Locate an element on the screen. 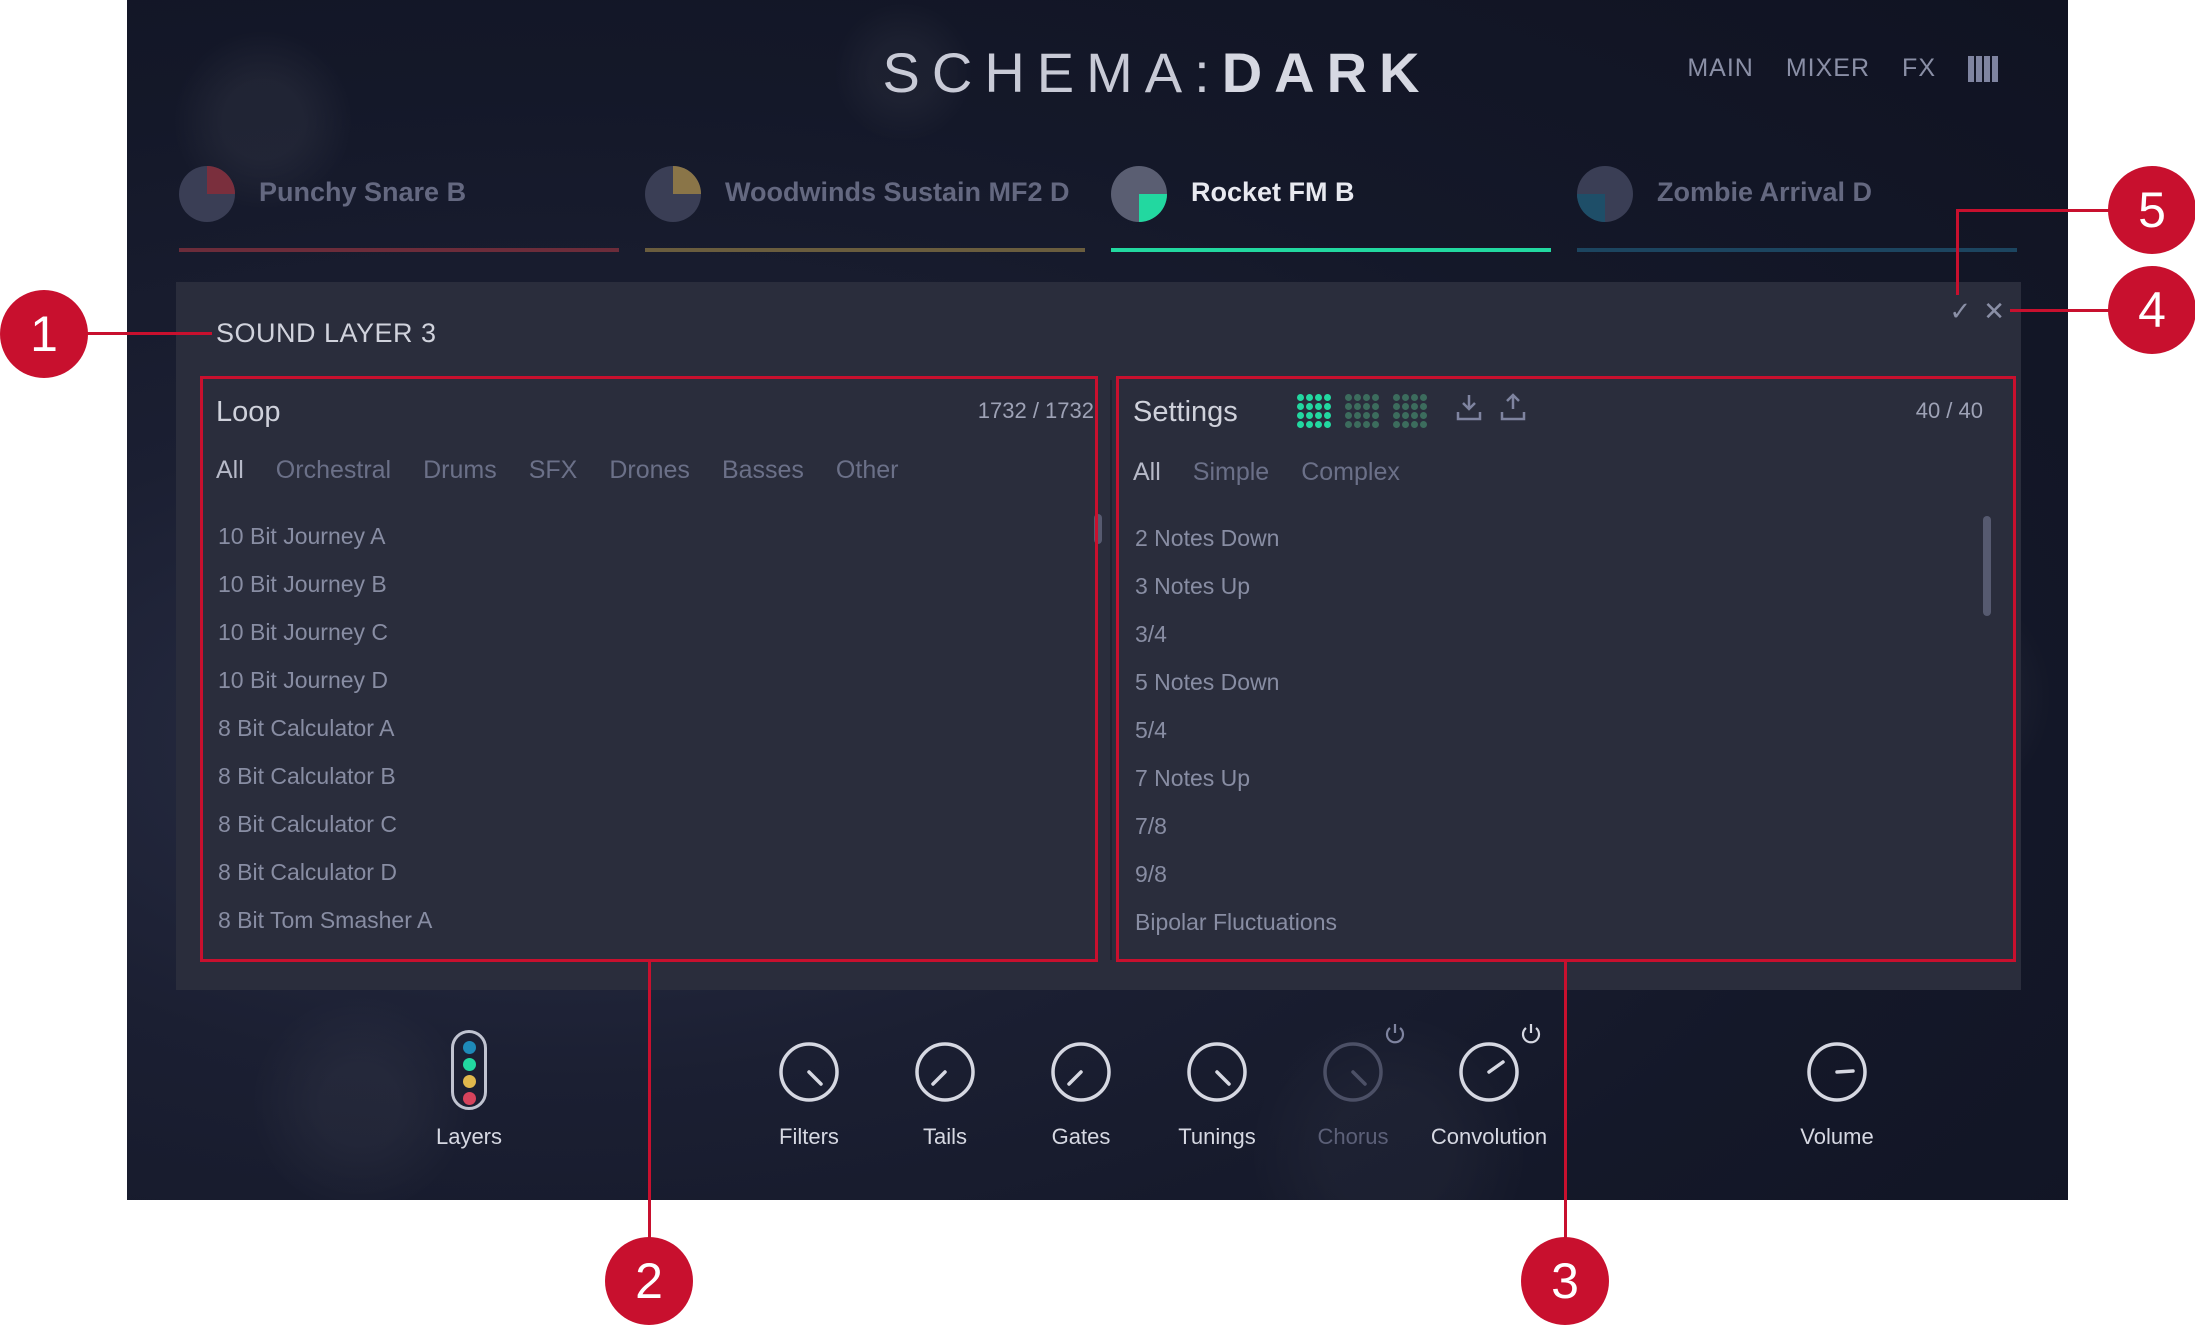  view-mode-icons is located at coordinates (1362, 411).